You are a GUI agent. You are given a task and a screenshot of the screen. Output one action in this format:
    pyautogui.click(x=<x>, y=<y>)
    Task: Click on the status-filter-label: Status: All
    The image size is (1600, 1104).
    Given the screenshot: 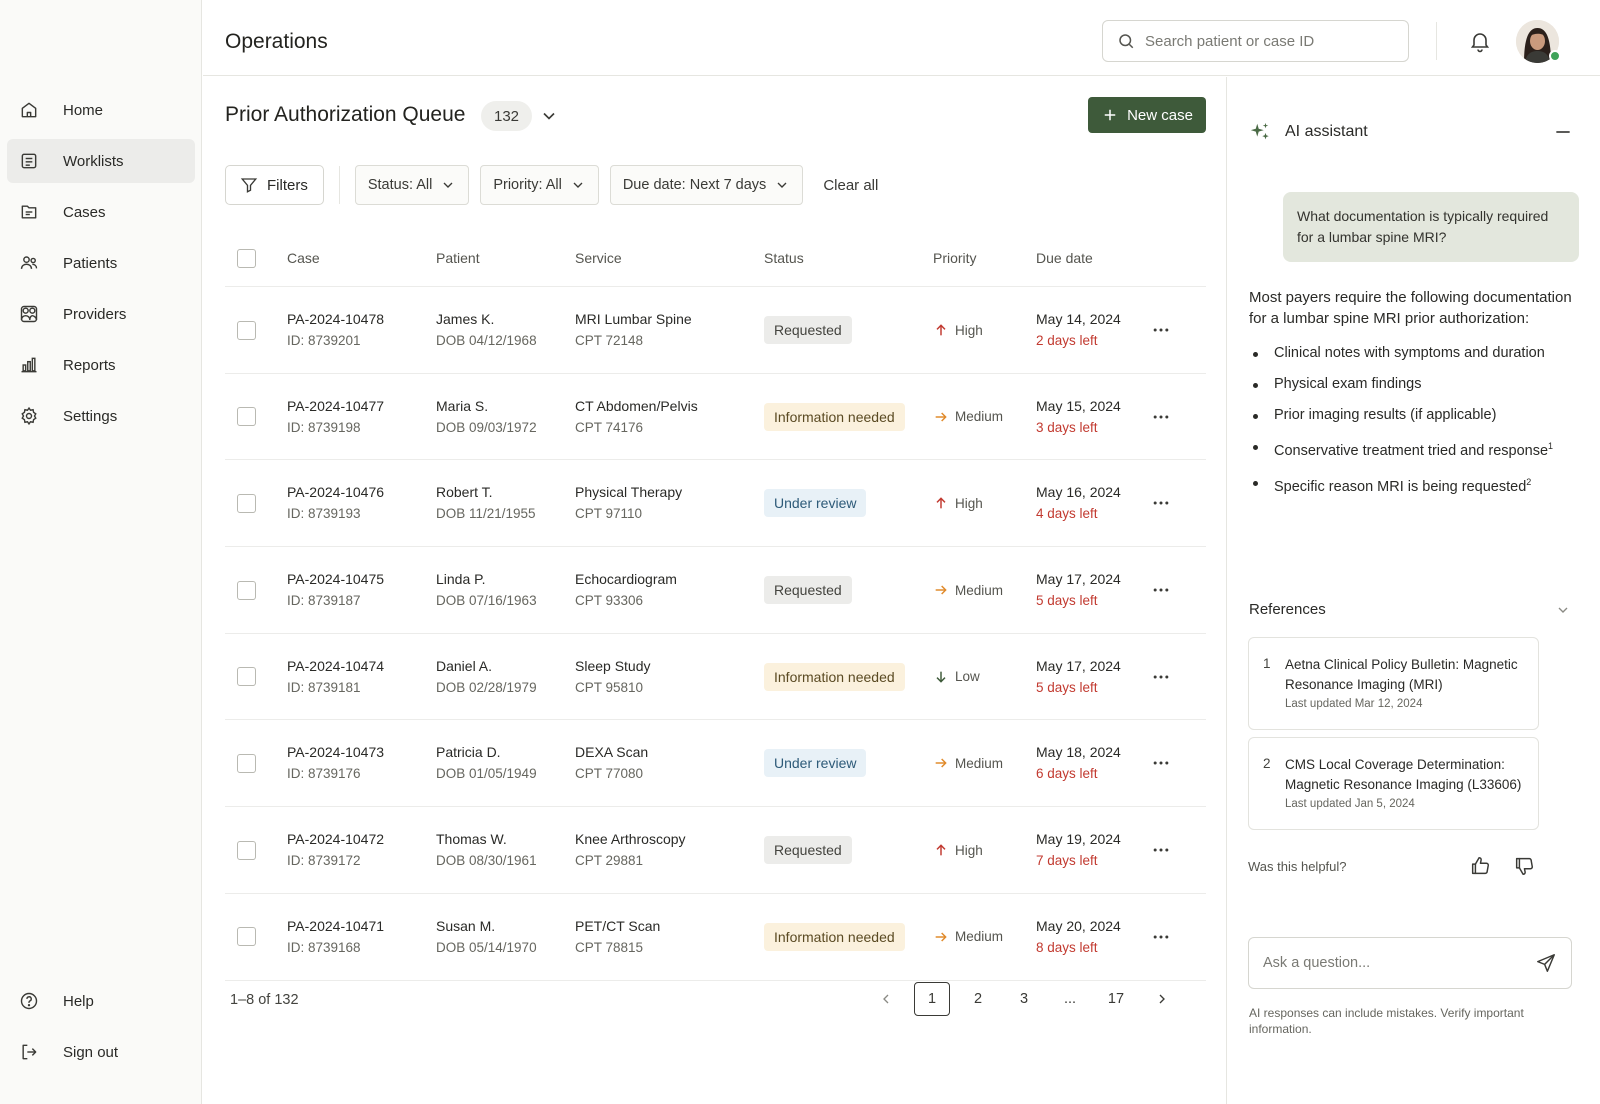 What is the action you would take?
    pyautogui.click(x=400, y=185)
    